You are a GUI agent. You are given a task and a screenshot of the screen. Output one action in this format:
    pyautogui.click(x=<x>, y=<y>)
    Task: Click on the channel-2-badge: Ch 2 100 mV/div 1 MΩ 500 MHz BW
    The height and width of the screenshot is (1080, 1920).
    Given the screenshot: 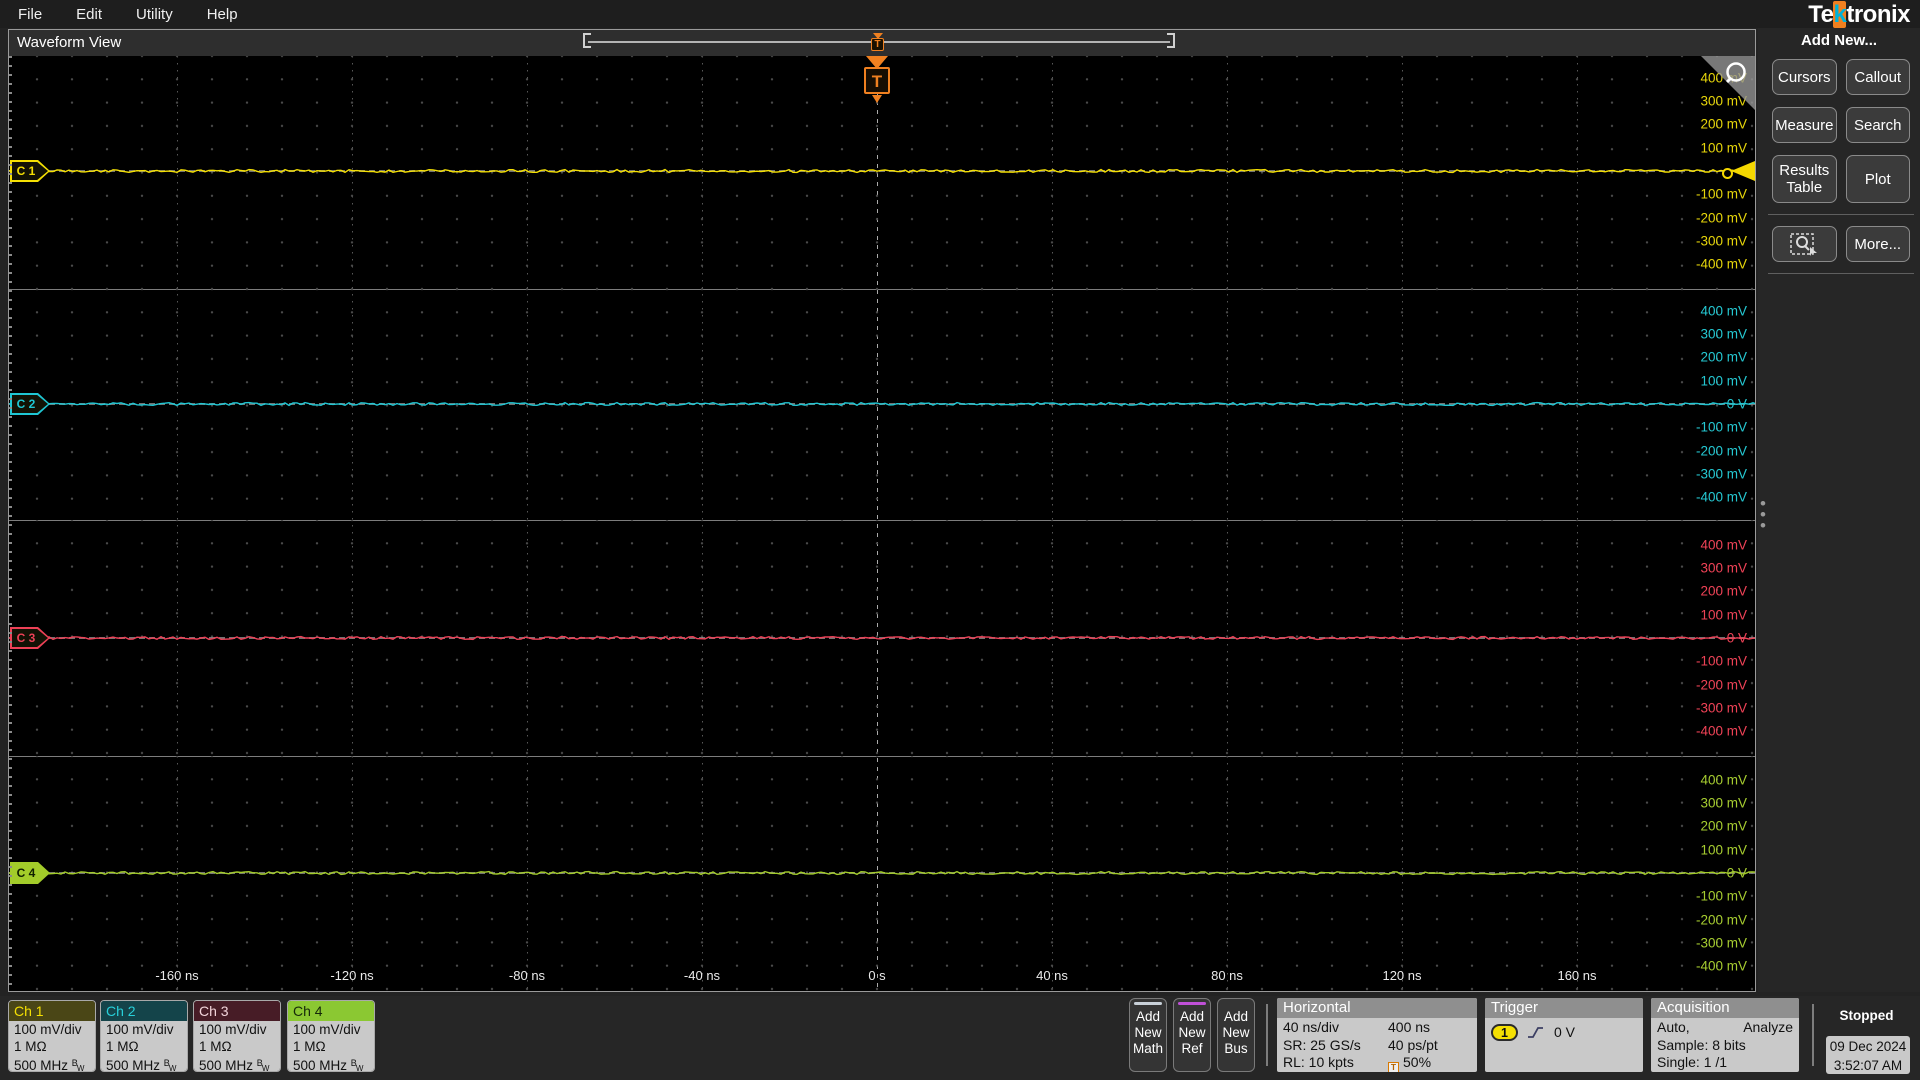 What is the action you would take?
    pyautogui.click(x=144, y=1036)
    